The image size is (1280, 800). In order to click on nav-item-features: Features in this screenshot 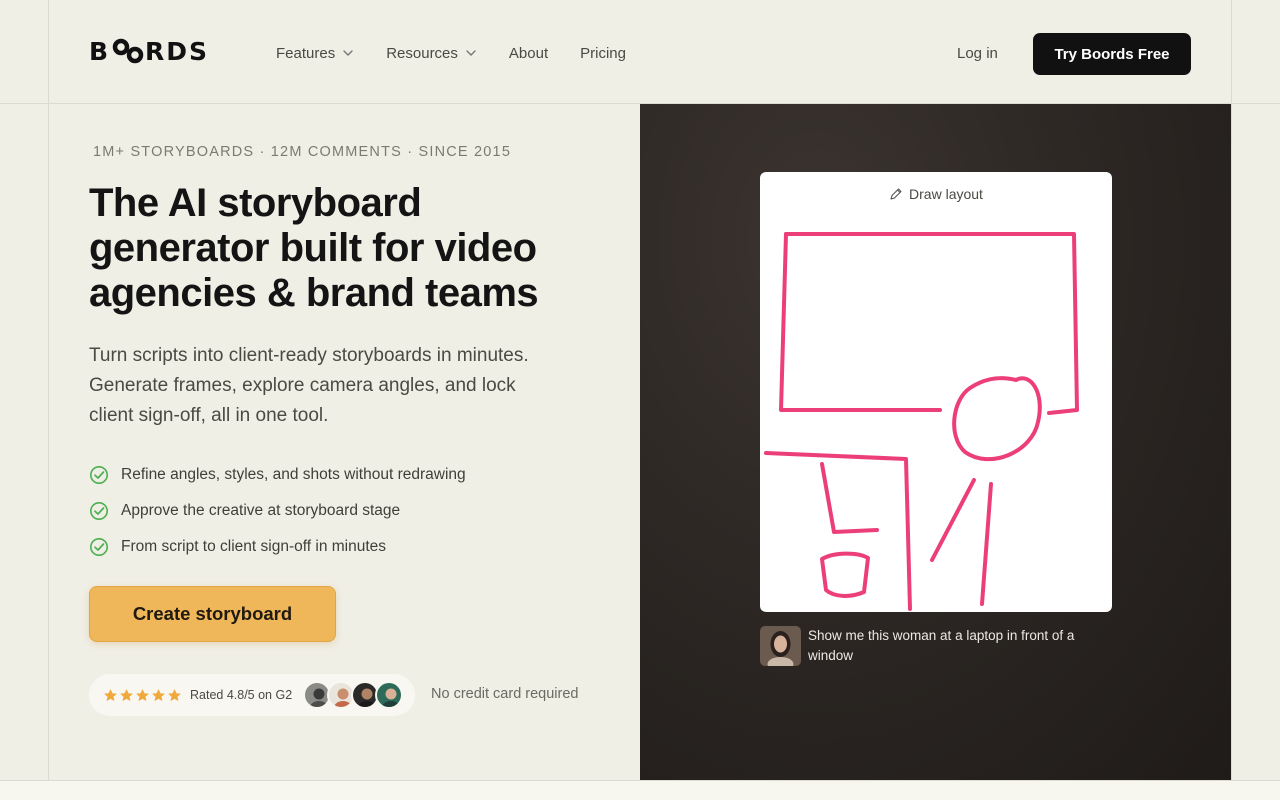, I will do `click(315, 53)`.